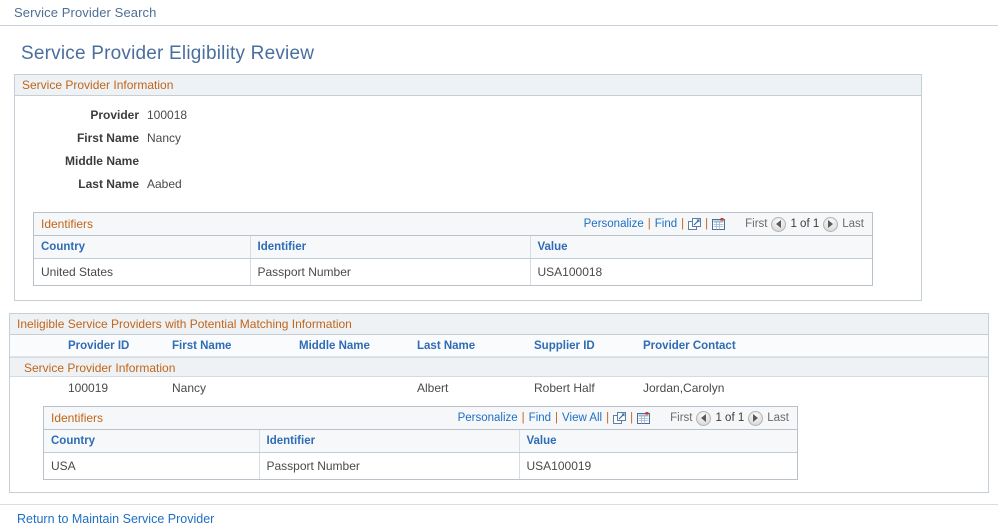 The width and height of the screenshot is (998, 531). I want to click on footer-divider, so click(499, 504).